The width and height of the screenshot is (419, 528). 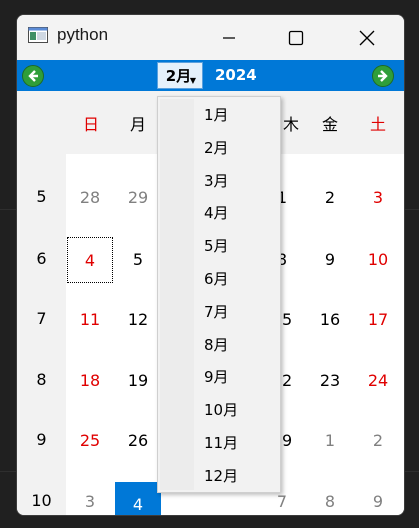 What do you see at coordinates (236, 75) in the screenshot?
I see `year-label: 2024` at bounding box center [236, 75].